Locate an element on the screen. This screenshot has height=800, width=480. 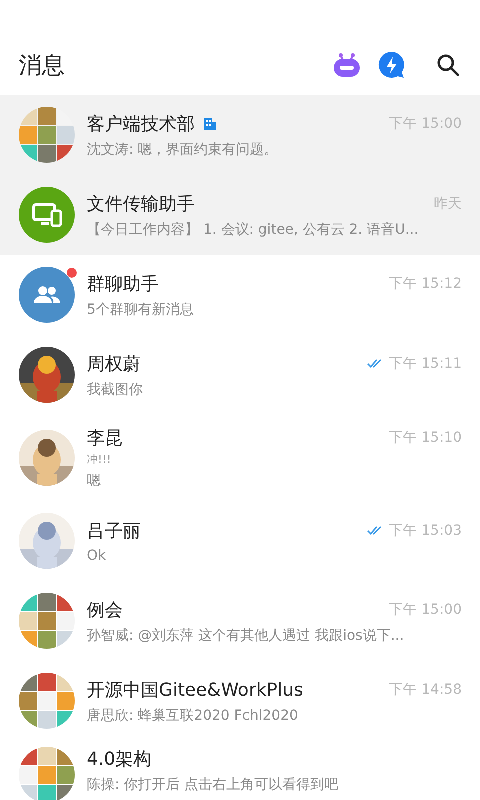
contact-name: 吕子丽 is located at coordinates (114, 531).